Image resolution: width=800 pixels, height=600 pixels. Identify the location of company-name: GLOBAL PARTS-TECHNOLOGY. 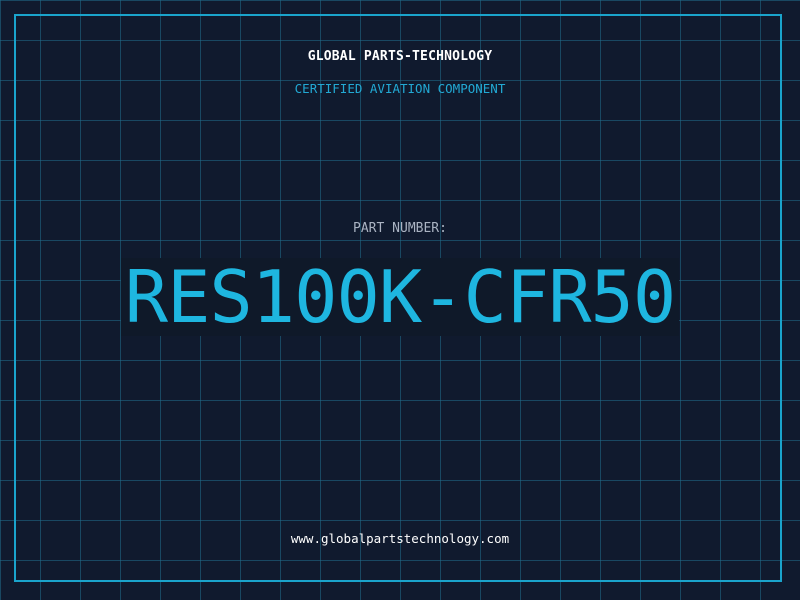
(400, 56).